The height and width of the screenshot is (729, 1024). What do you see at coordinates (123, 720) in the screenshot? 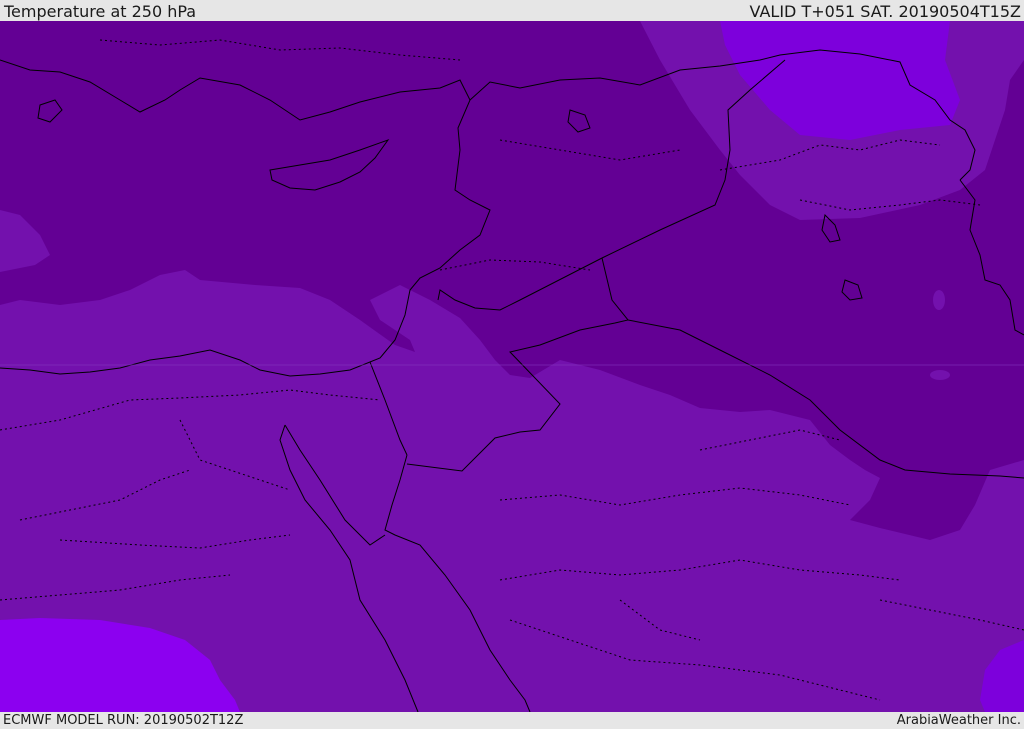
I see `model-run-label: ECMWF MODEL RUN: 20190502T12Z` at bounding box center [123, 720].